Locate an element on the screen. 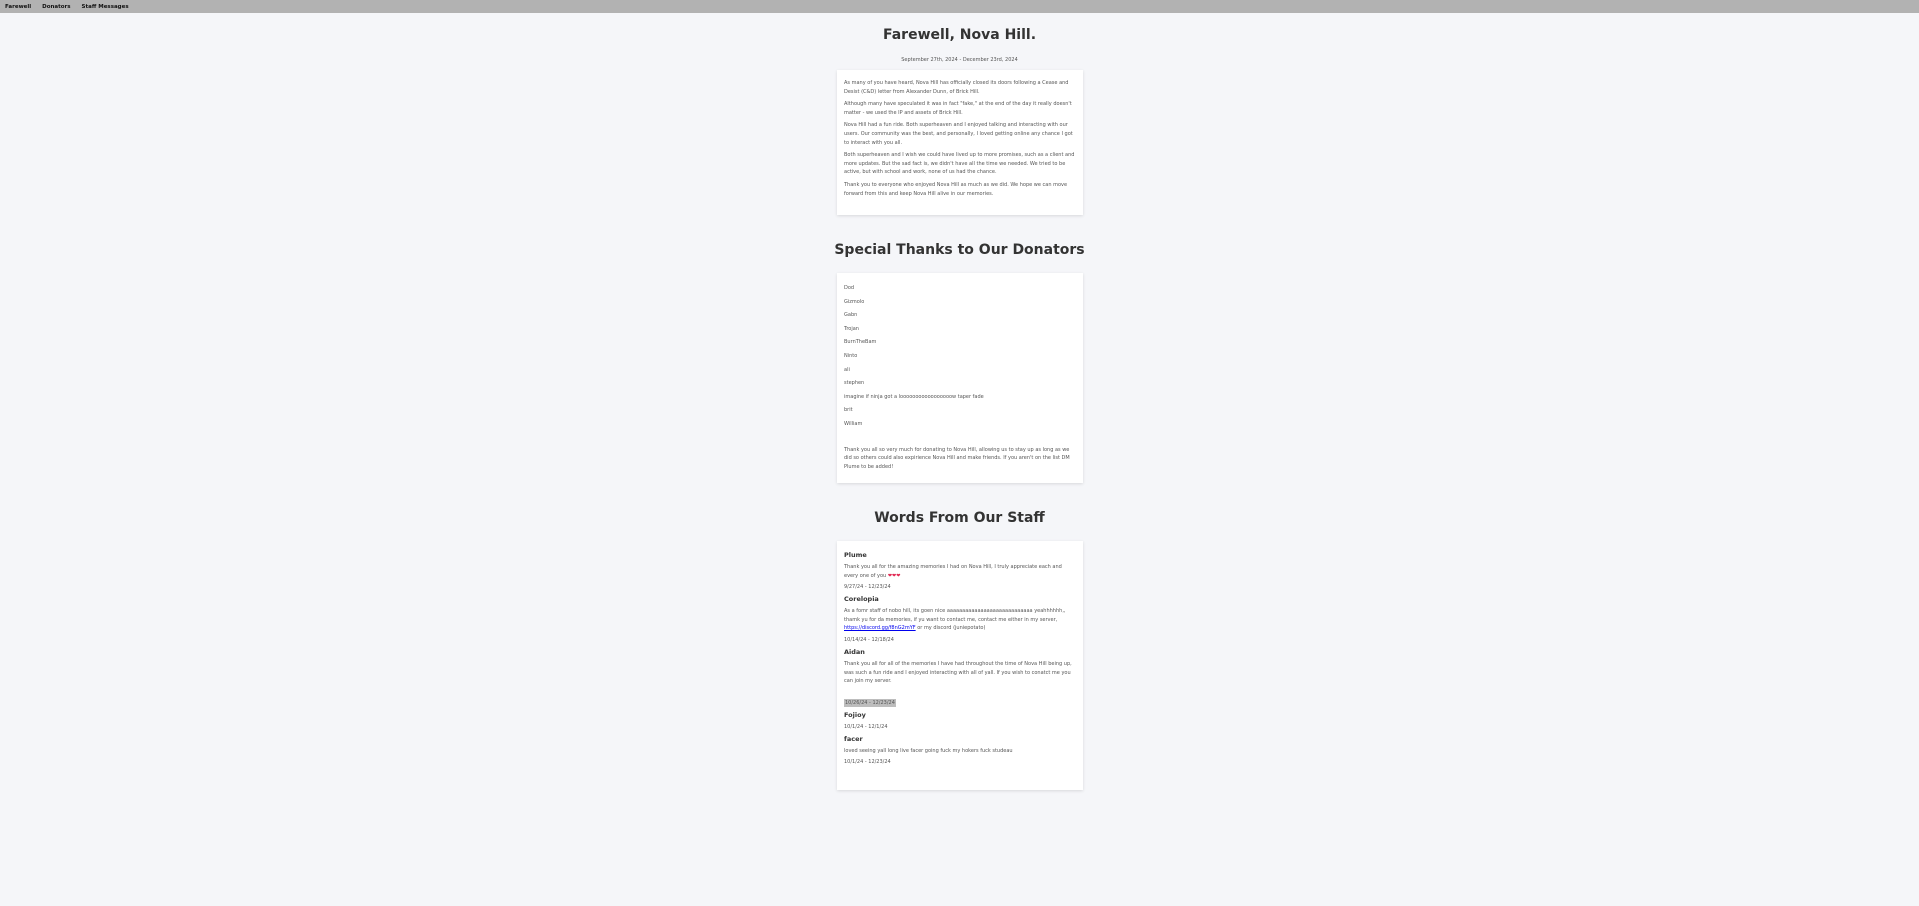  farewell-title: Farewell, Nova Hill. is located at coordinates (959, 35).